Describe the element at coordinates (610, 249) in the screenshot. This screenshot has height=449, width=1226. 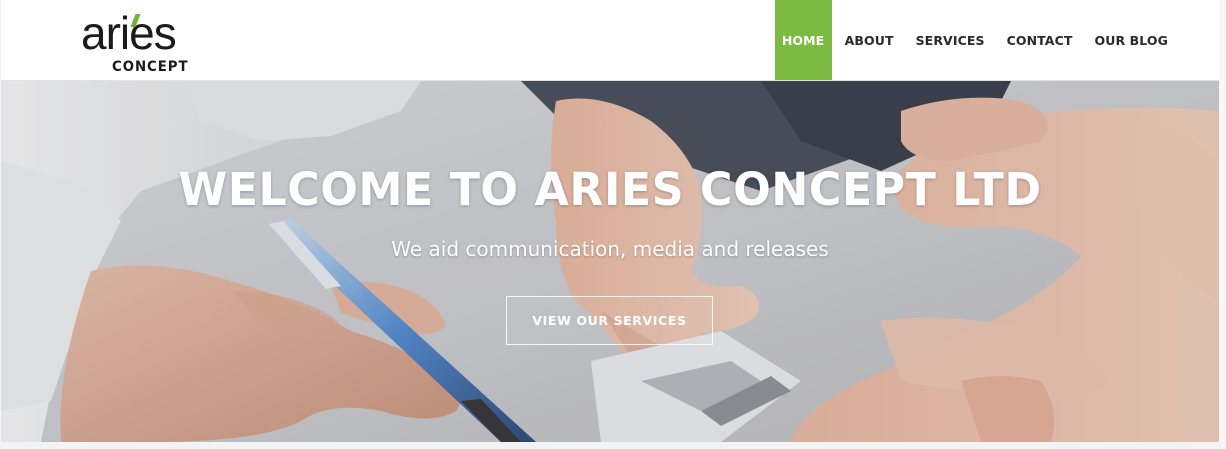
I see `hero-subtitle: We aid communication, media and releases` at that location.